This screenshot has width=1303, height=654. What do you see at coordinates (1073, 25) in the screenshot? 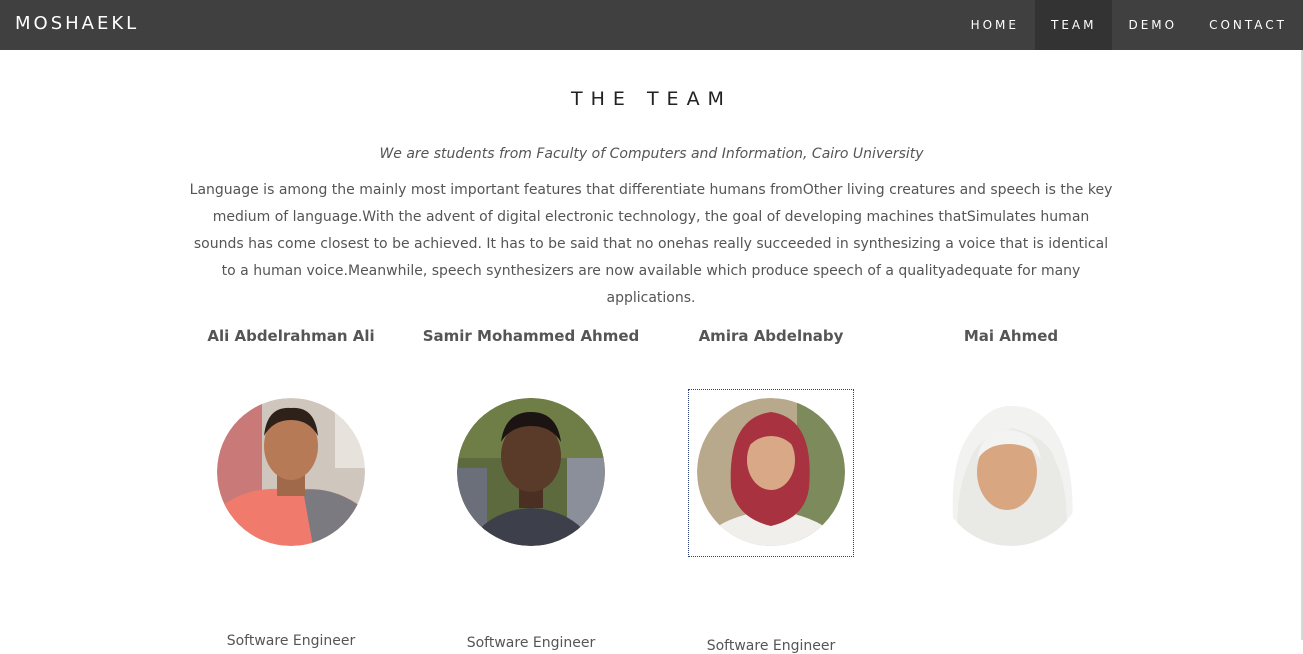
I see `nav-team: TEAM` at bounding box center [1073, 25].